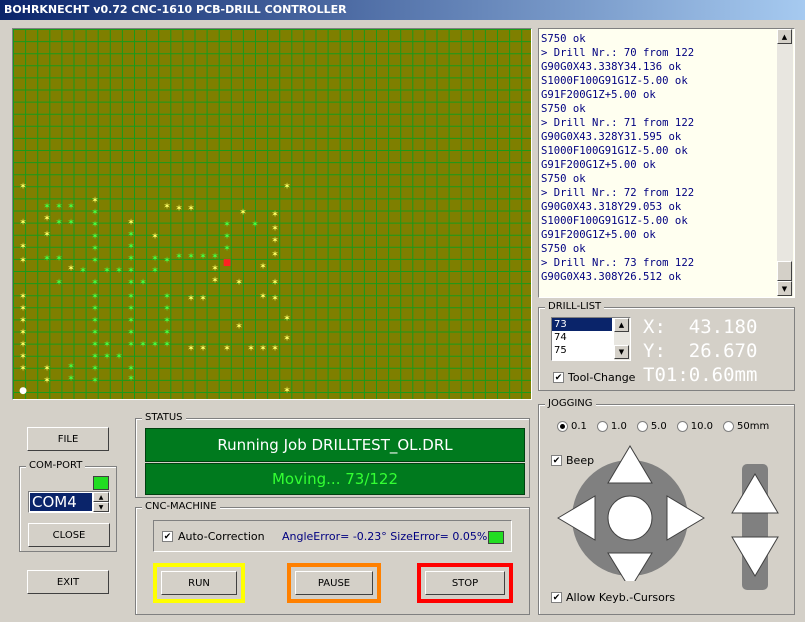 The height and width of the screenshot is (622, 805). Describe the element at coordinates (630, 518) in the screenshot. I see `jog-center-button` at that location.